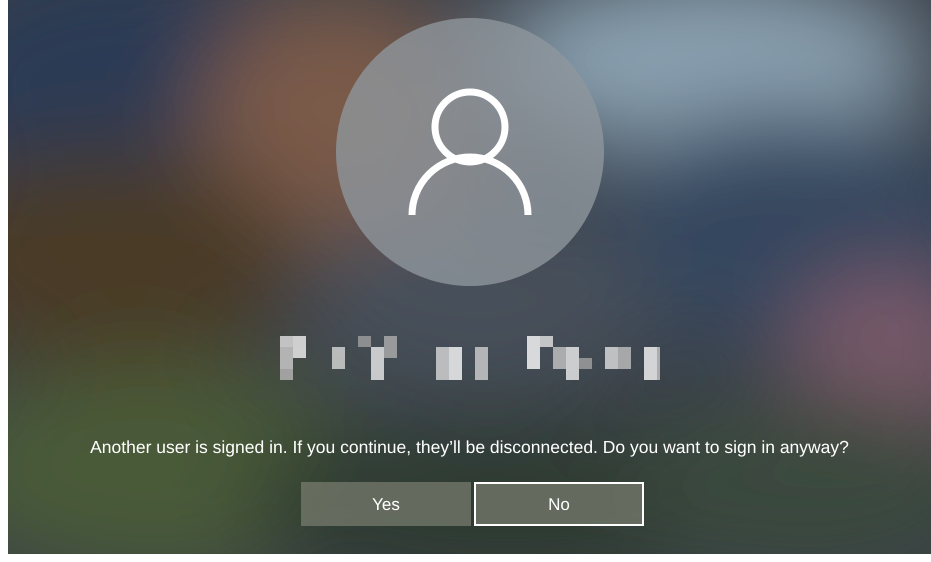 The height and width of the screenshot is (562, 931). Describe the element at coordinates (470, 152) in the screenshot. I see `user-icon` at that location.